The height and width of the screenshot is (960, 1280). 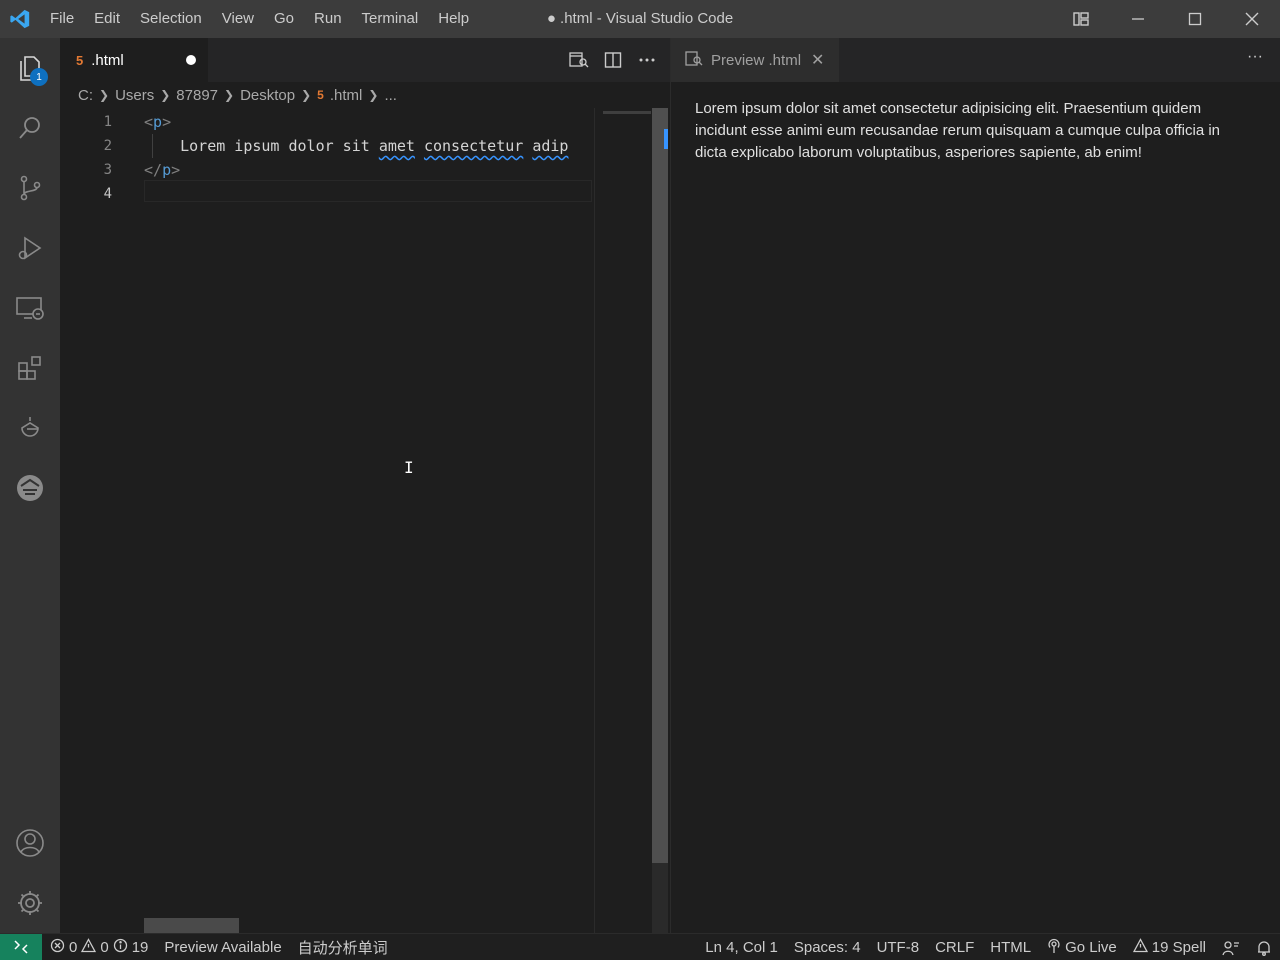 I want to click on menu-file: File, so click(x=62, y=19).